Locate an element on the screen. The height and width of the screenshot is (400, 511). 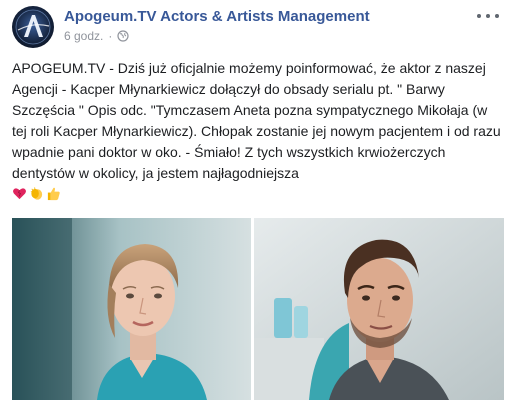
page-name-link: Apogeum.TV Actors & Artists Management is located at coordinates (217, 16).